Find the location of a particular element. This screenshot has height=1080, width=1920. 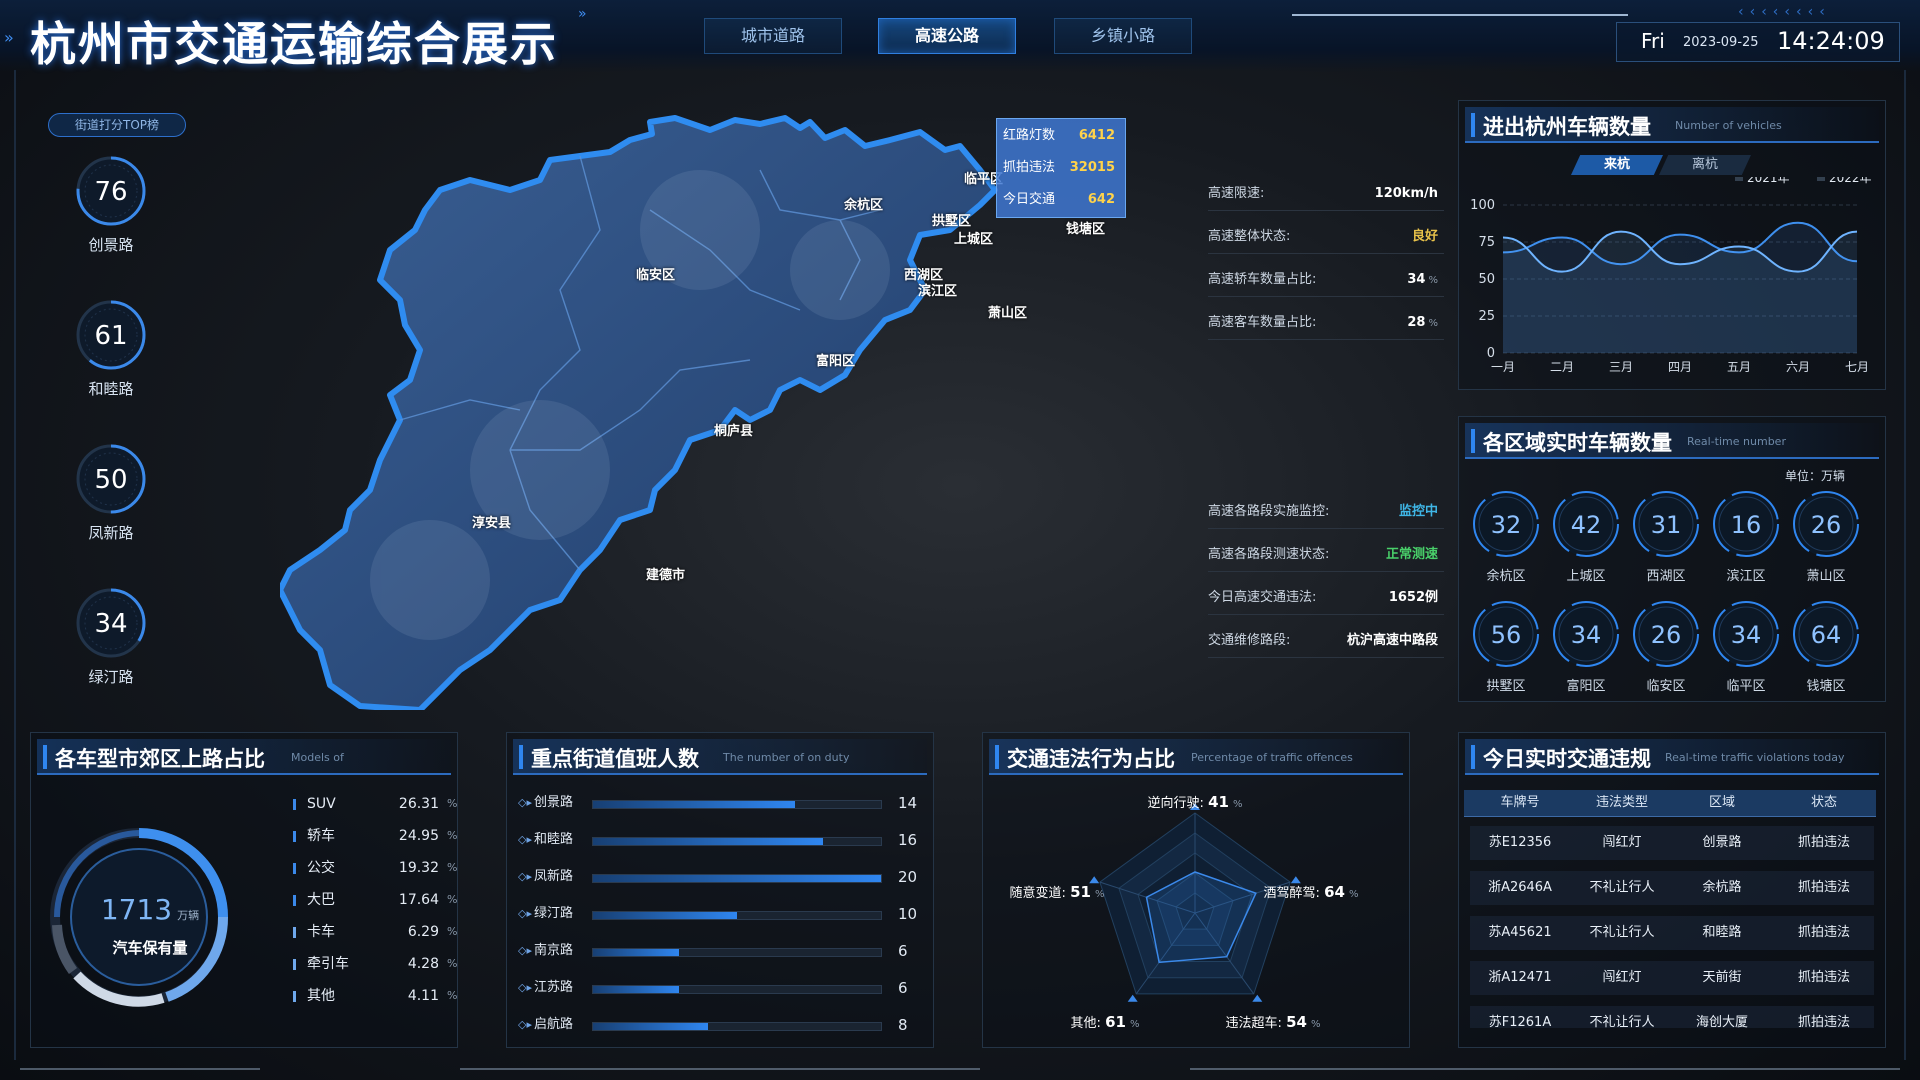

region-item: 64 钱塘区 is located at coordinates (1826, 646).